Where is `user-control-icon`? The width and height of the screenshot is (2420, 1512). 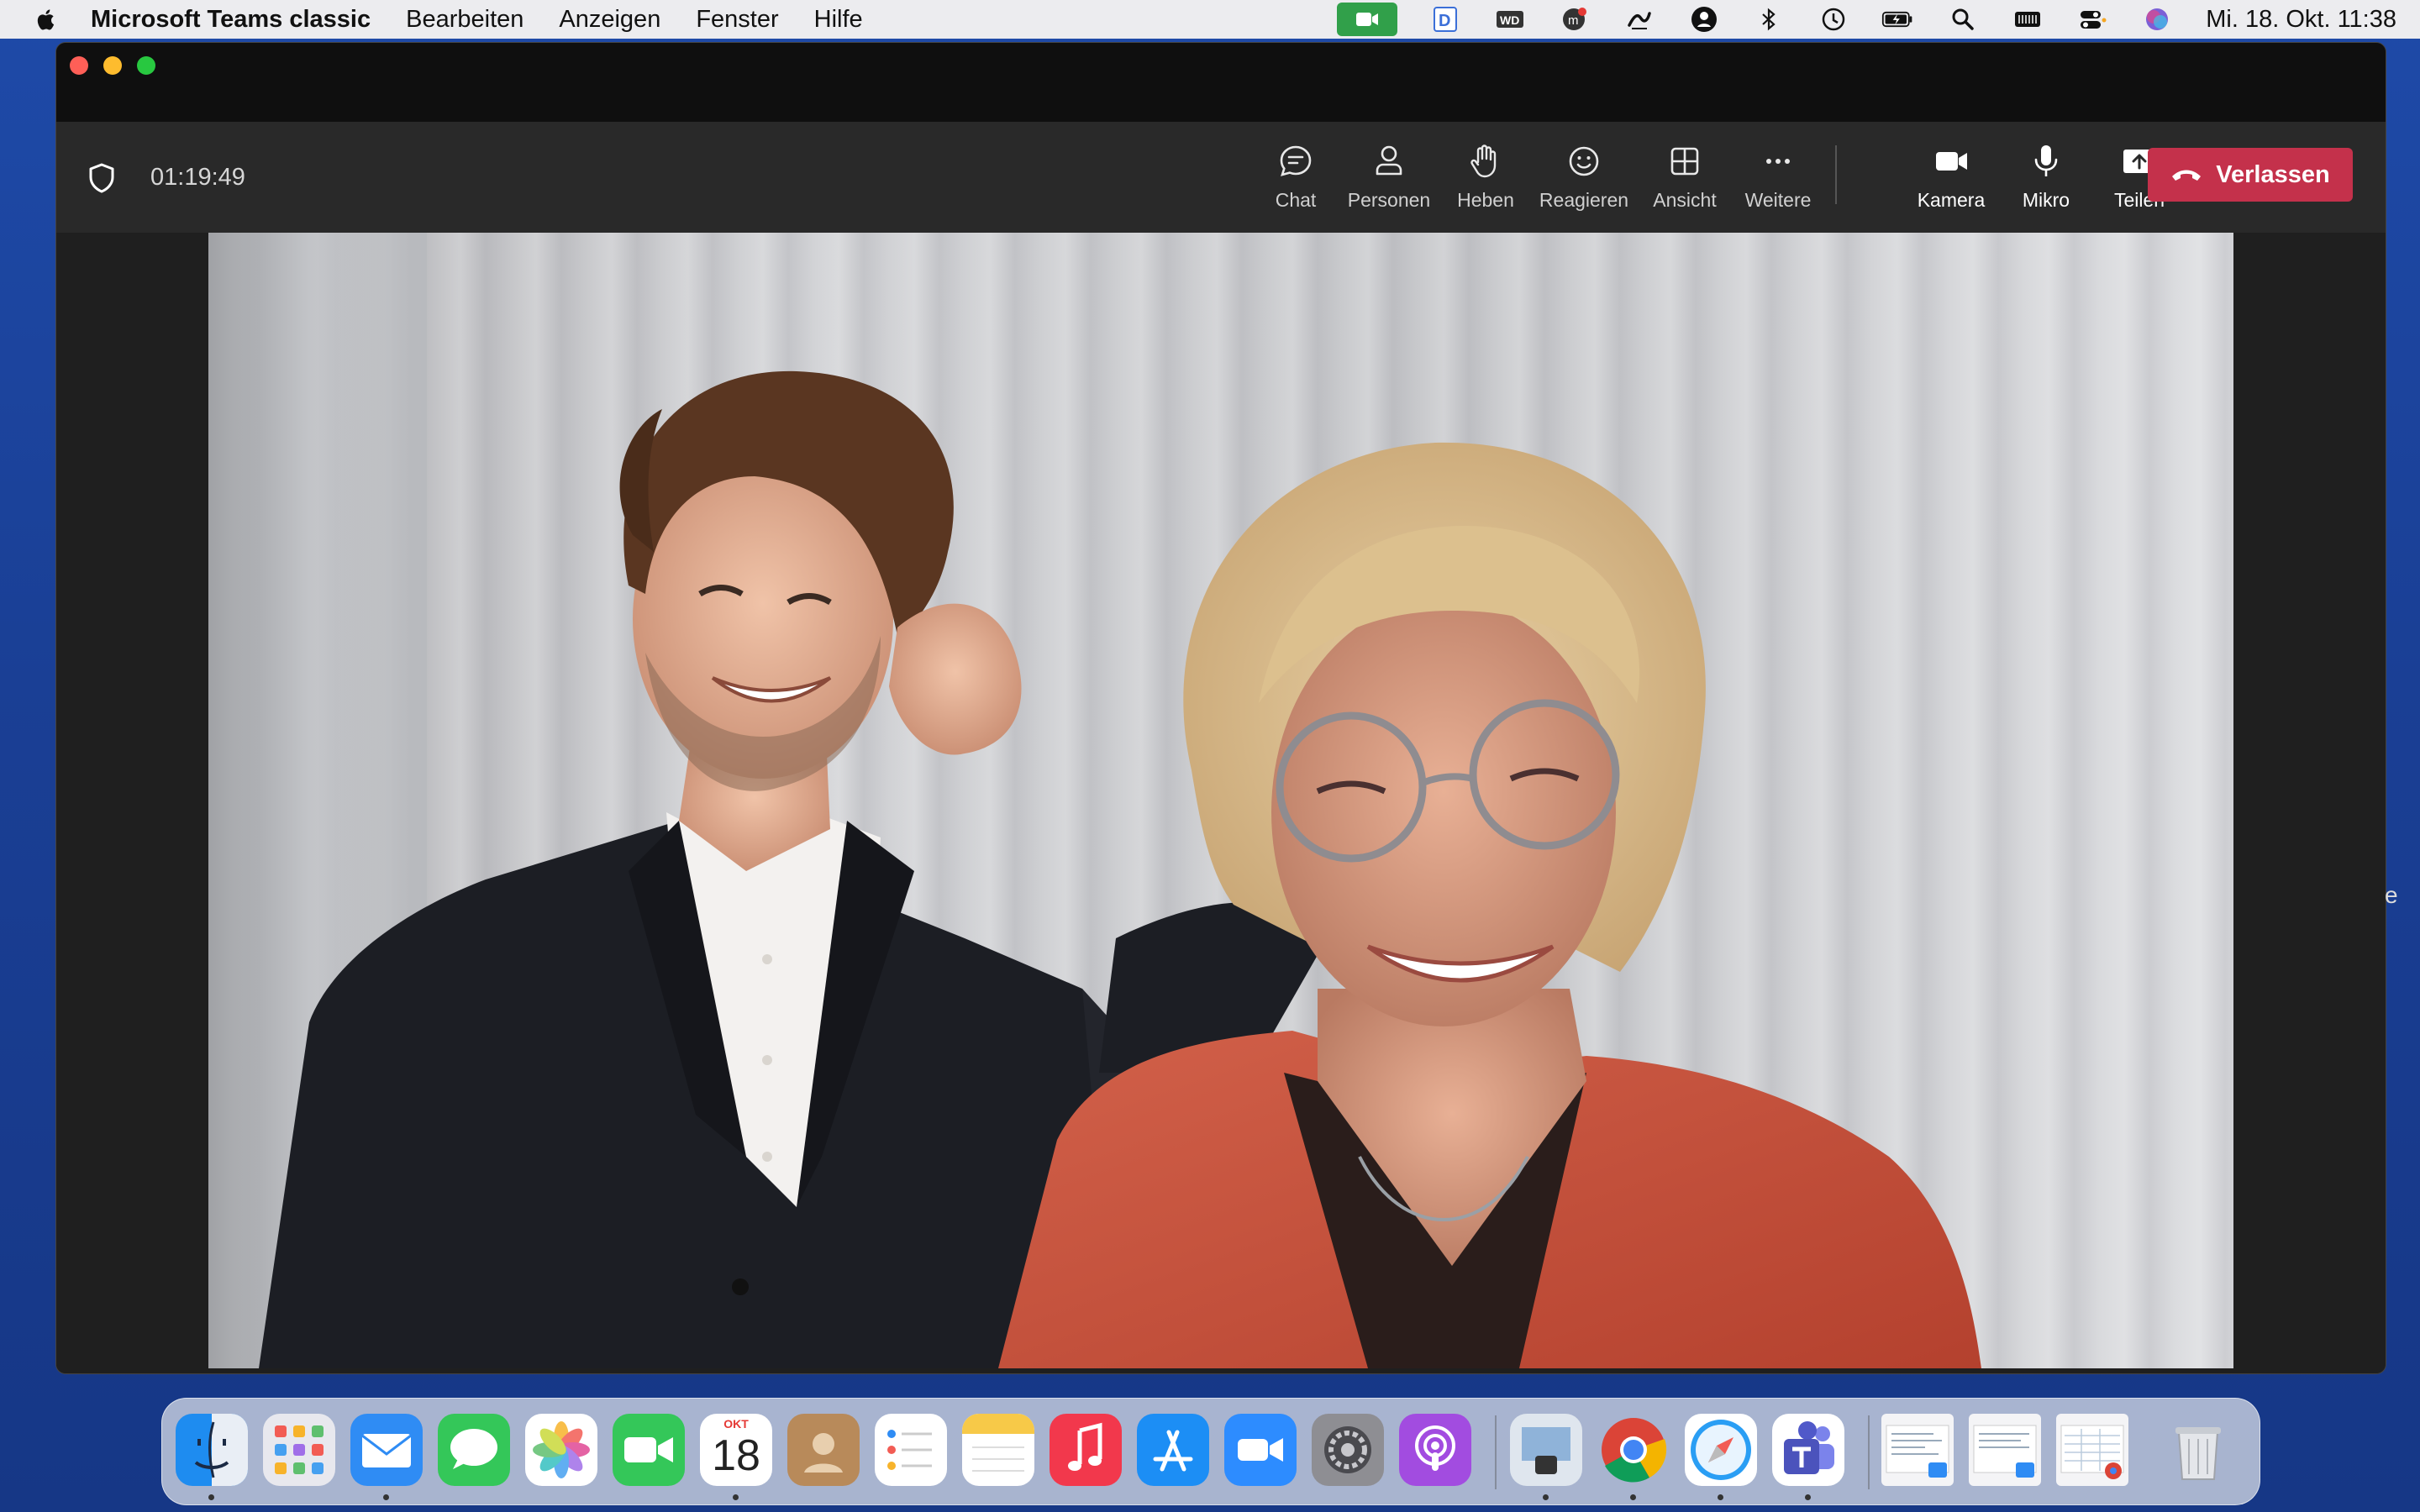 user-control-icon is located at coordinates (1704, 19).